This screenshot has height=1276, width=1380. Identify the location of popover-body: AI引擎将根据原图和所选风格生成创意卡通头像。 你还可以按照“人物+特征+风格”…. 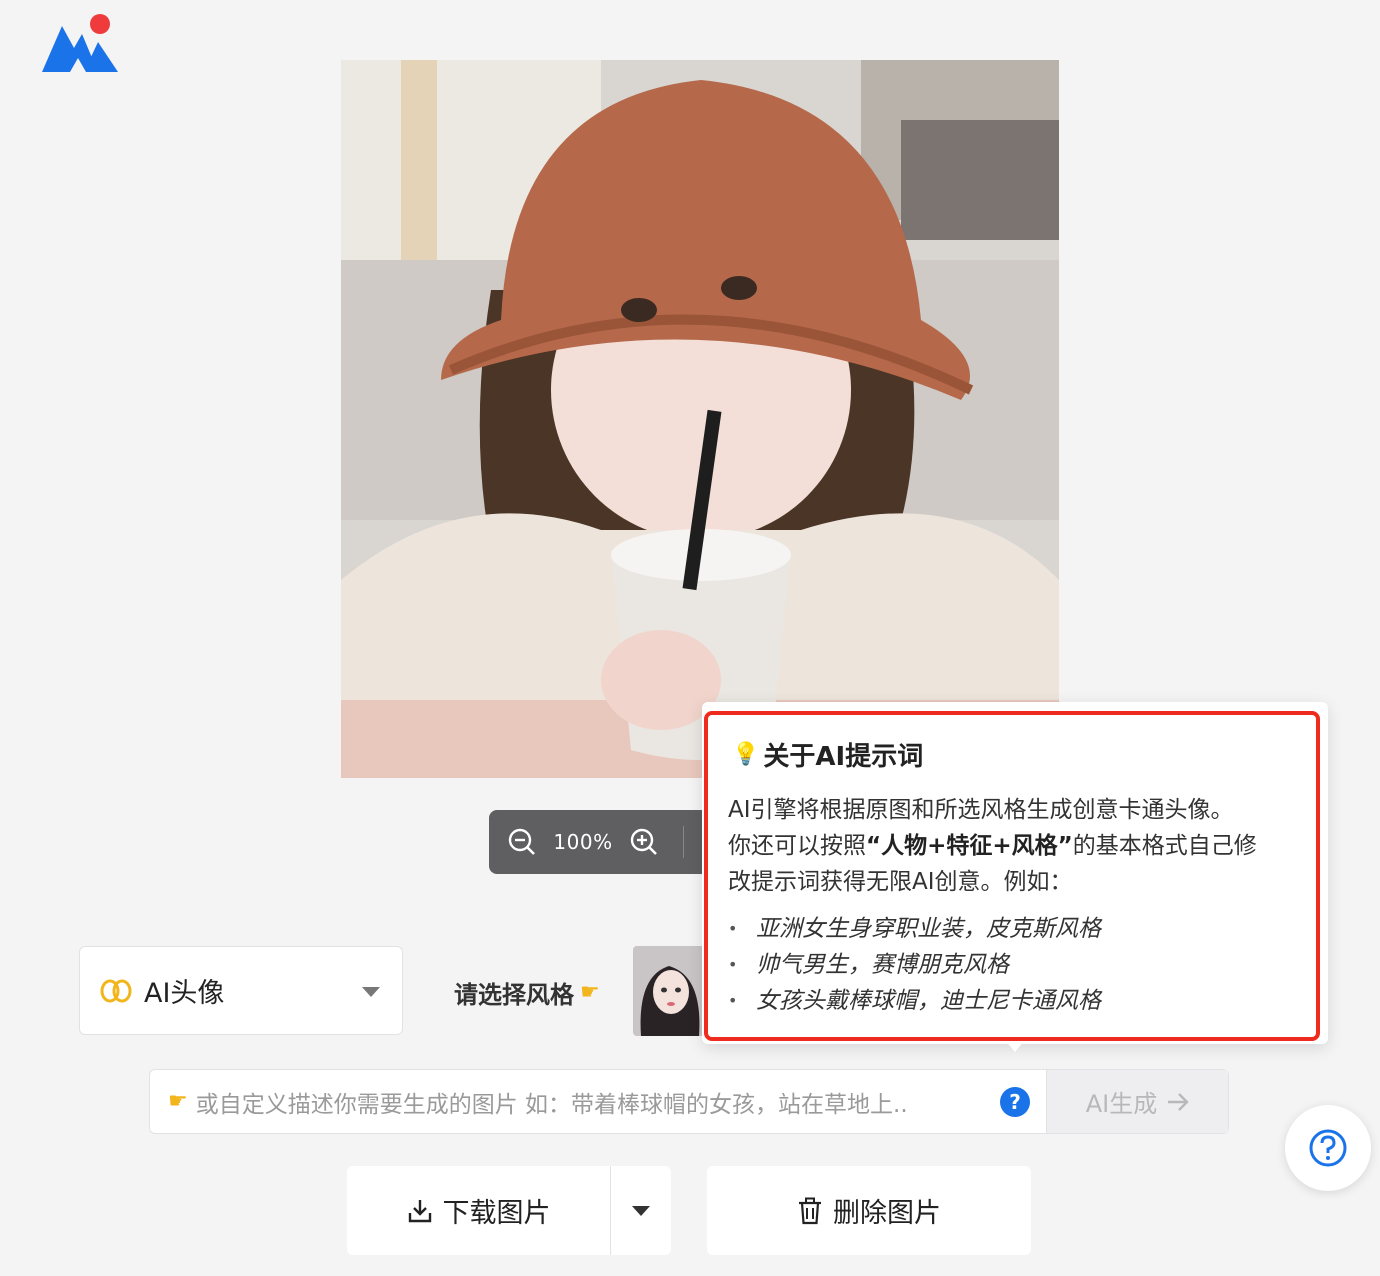
(1013, 846).